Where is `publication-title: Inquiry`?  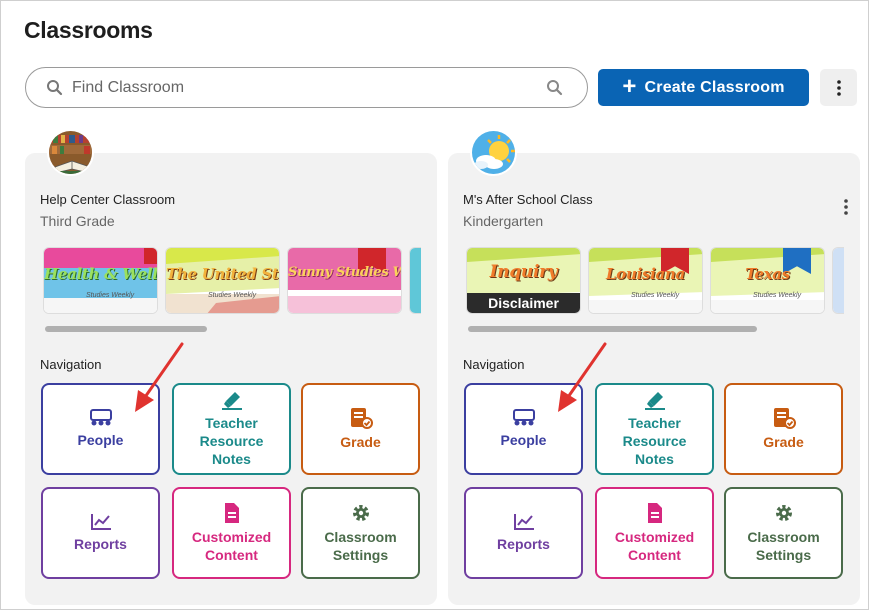 publication-title: Inquiry is located at coordinates (523, 272).